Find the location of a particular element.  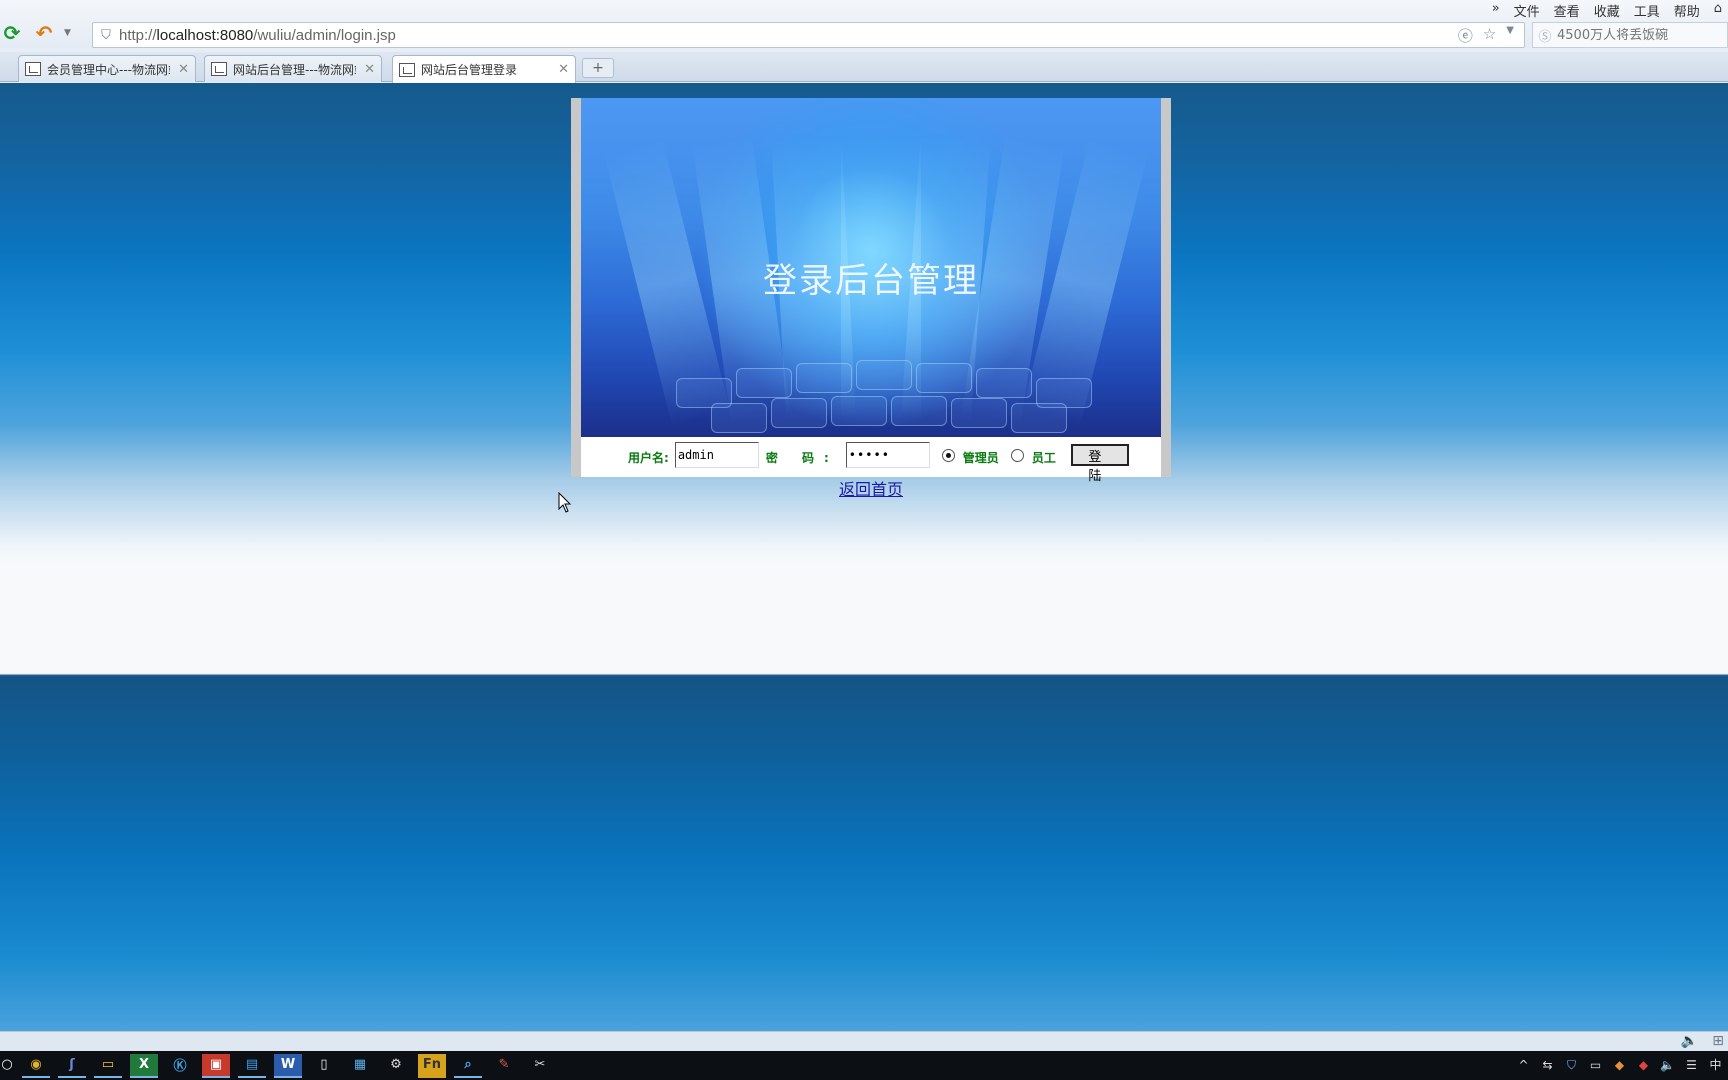

ie-compat-icon: ⓔ is located at coordinates (1465, 35).